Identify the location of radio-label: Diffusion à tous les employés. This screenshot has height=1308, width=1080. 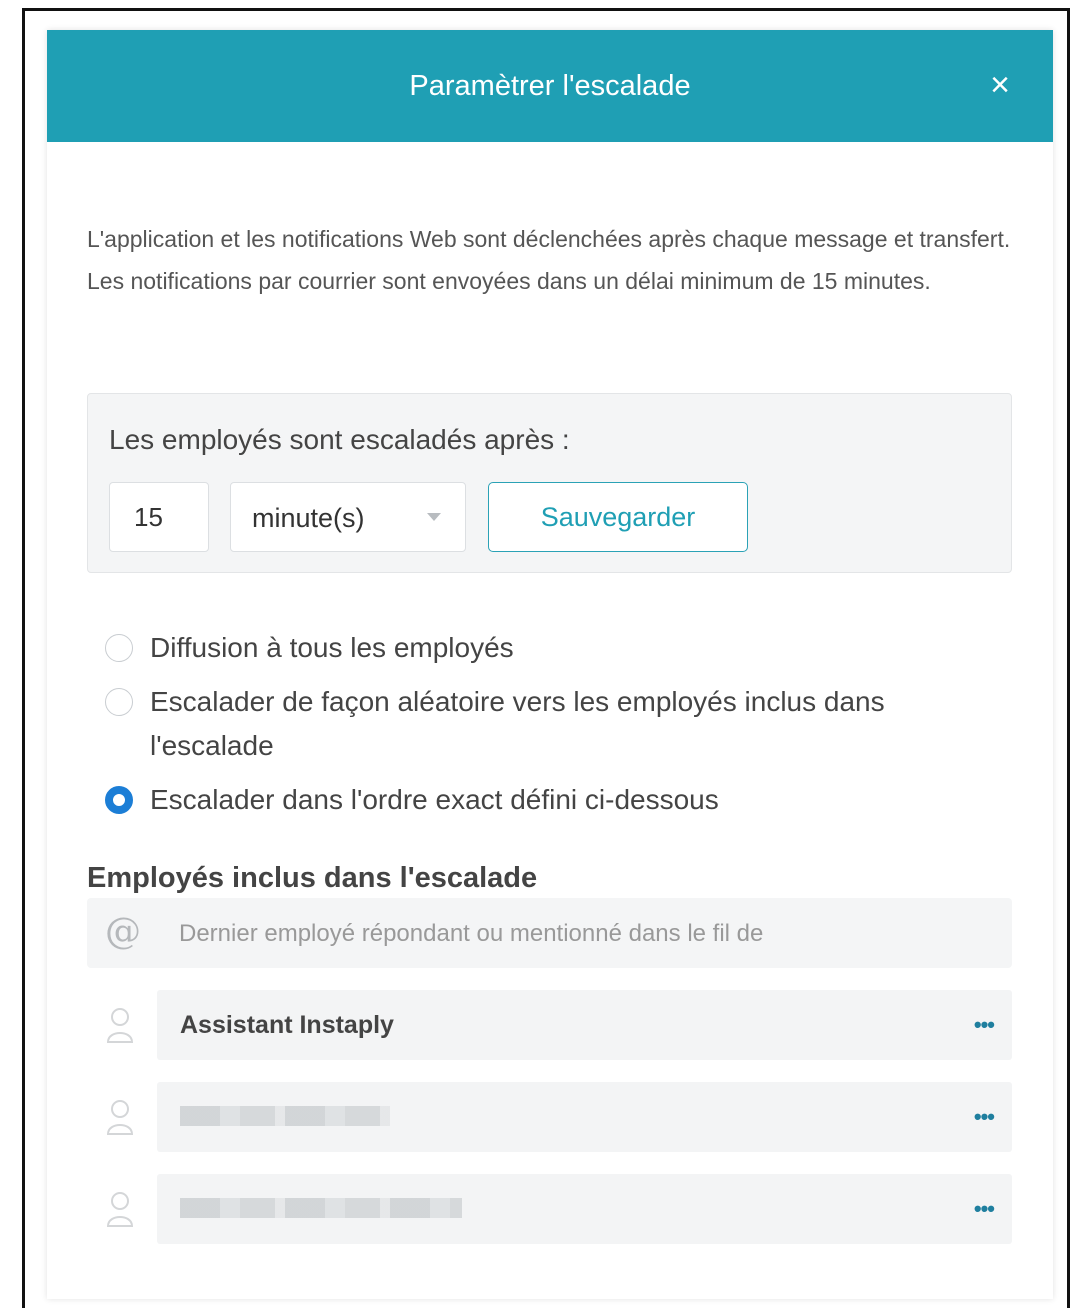
(332, 647).